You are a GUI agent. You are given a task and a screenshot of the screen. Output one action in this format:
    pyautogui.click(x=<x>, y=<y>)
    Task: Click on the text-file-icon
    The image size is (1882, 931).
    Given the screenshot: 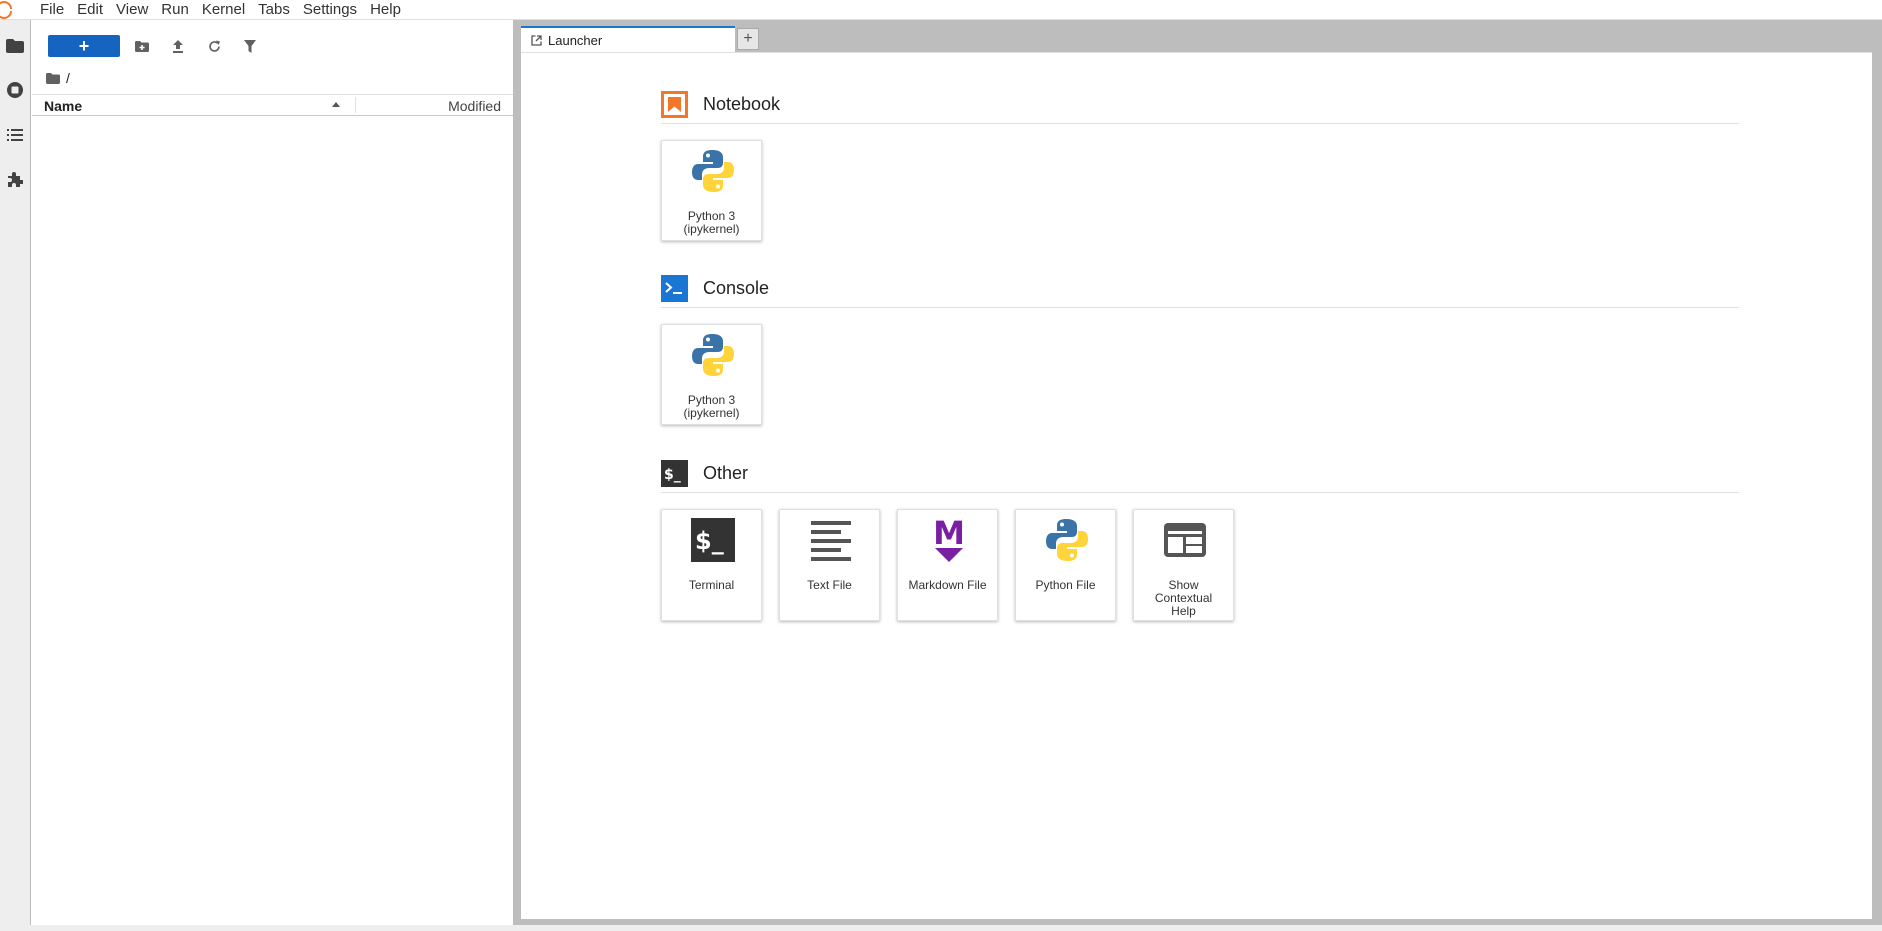 What is the action you would take?
    pyautogui.click(x=831, y=540)
    